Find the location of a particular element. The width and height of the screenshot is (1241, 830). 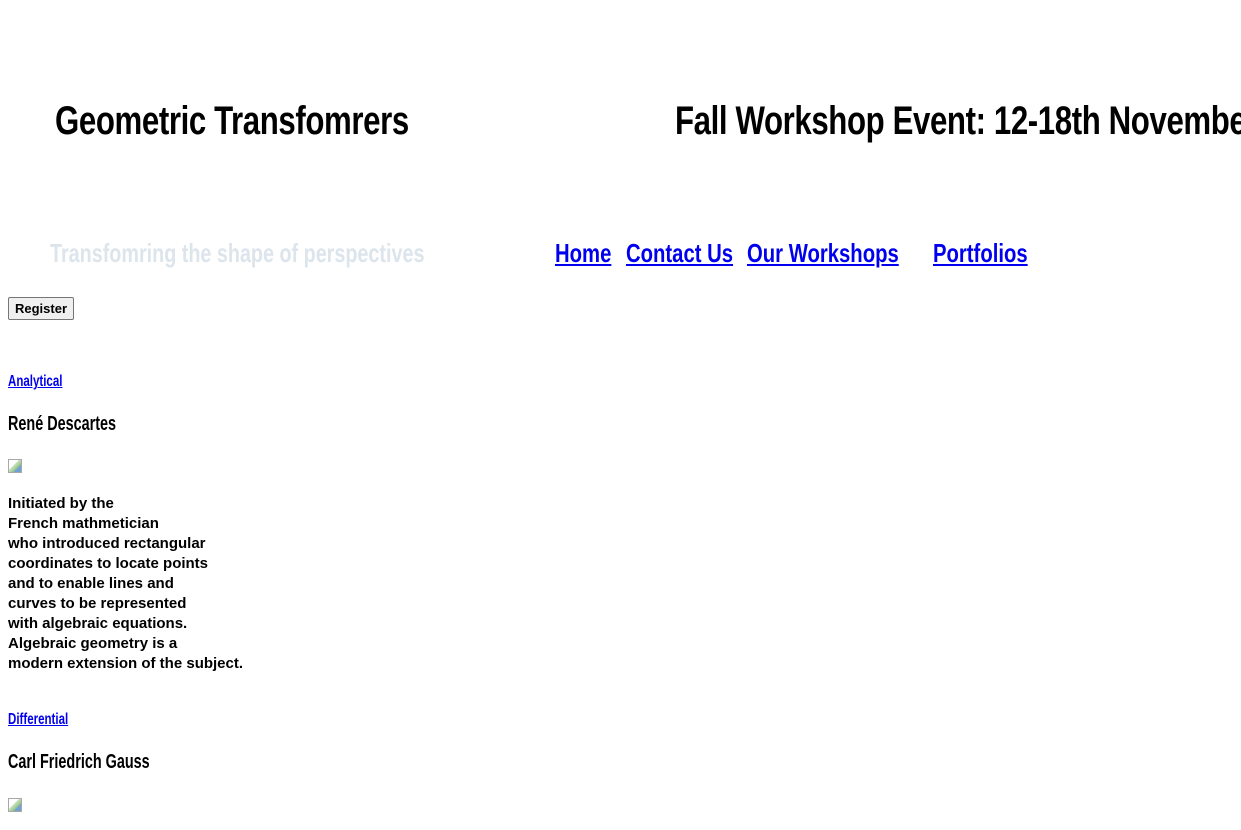

description-line: with algebraic equations. is located at coordinates (98, 623).